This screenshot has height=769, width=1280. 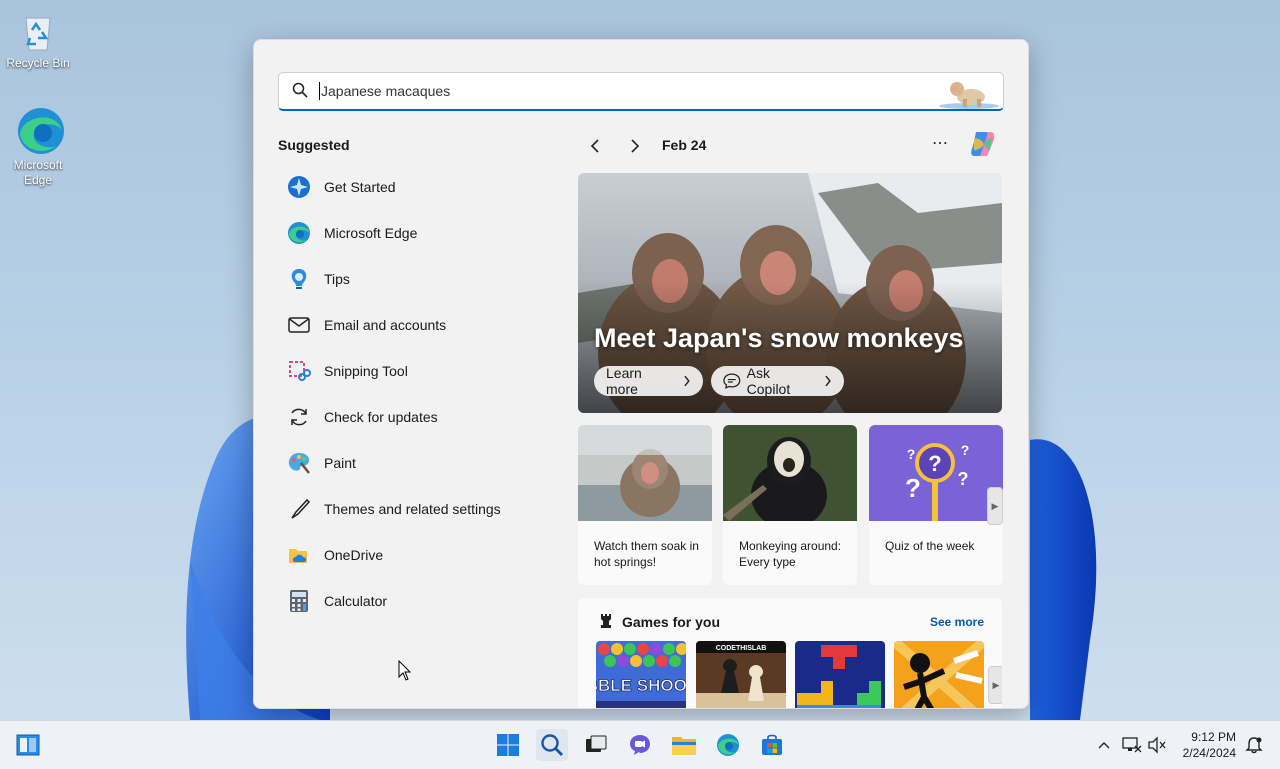 I want to click on card-quiz: ? ? ? ? ? Quiz of the week, so click(x=936, y=505).